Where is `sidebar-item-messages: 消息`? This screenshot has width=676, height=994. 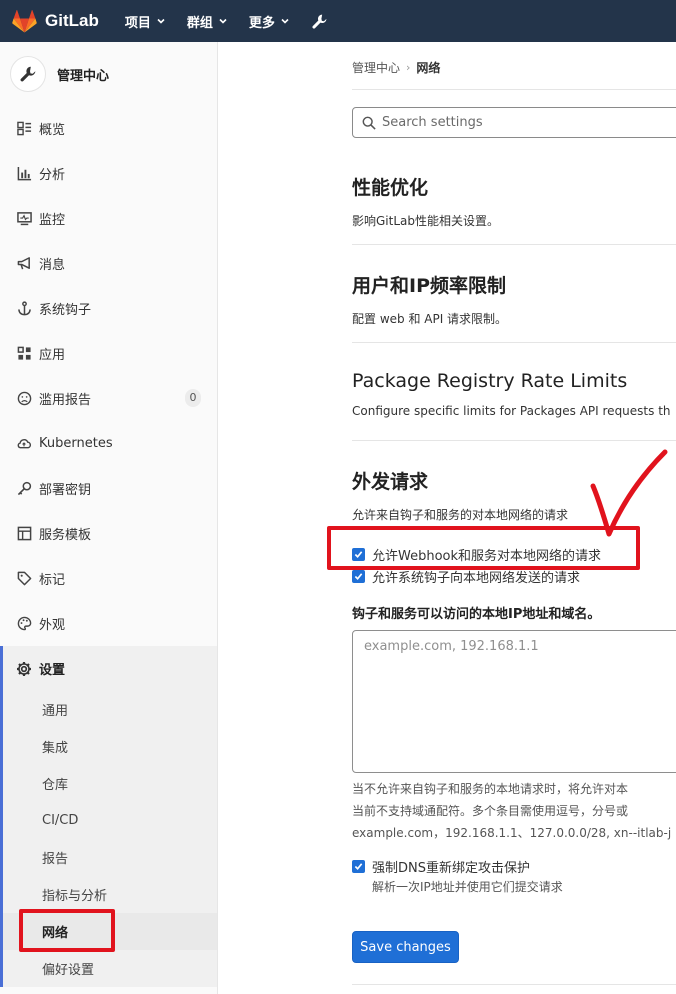
sidebar-item-messages: 消息 is located at coordinates (108, 263).